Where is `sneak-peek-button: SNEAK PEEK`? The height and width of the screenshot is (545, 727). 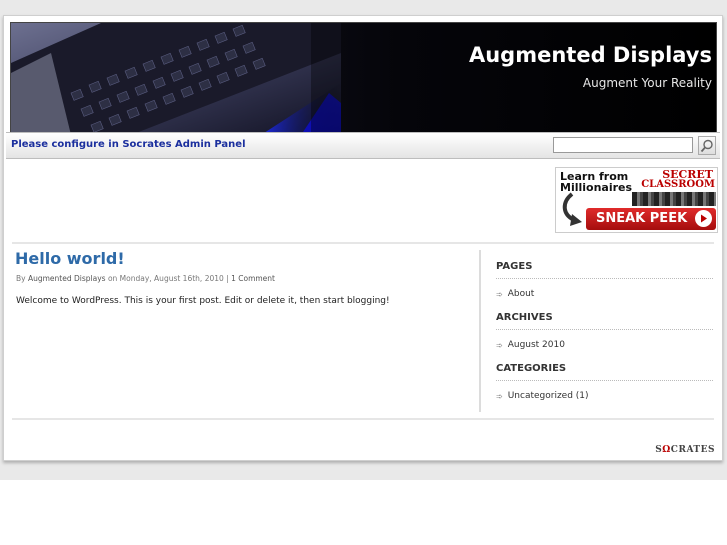
sneak-peek-button: SNEAK PEEK is located at coordinates (651, 219).